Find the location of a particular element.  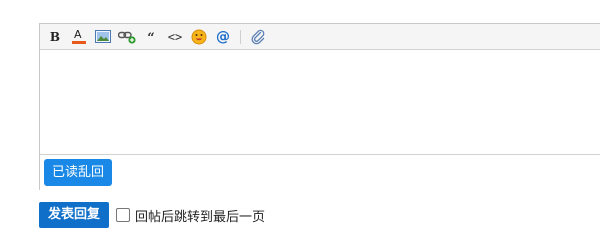

toolbar-divider is located at coordinates (240, 36).